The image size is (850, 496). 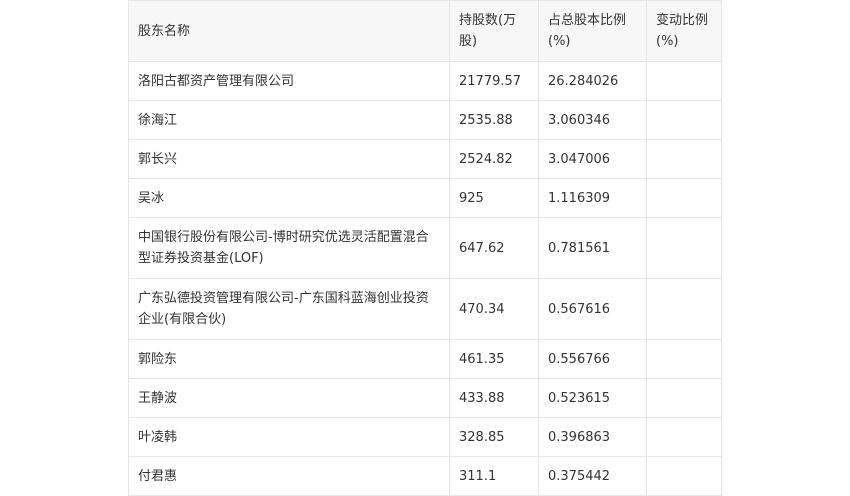 I want to click on cell-shares: 21779.57, so click(x=494, y=81).